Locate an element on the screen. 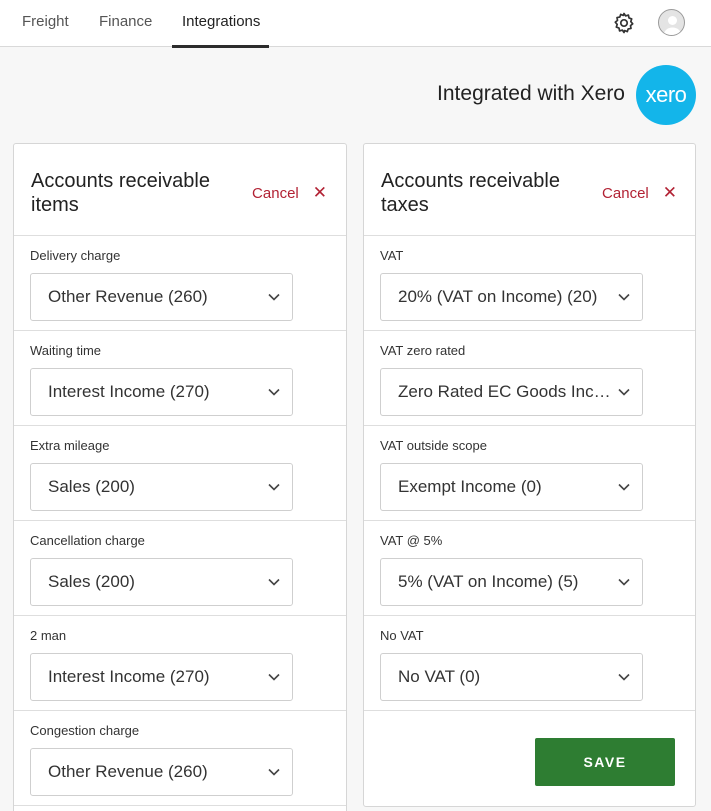 The image size is (711, 811). mapping-row: VAT @ 5% 5% (VAT on Income) (5) is located at coordinates (529, 568).